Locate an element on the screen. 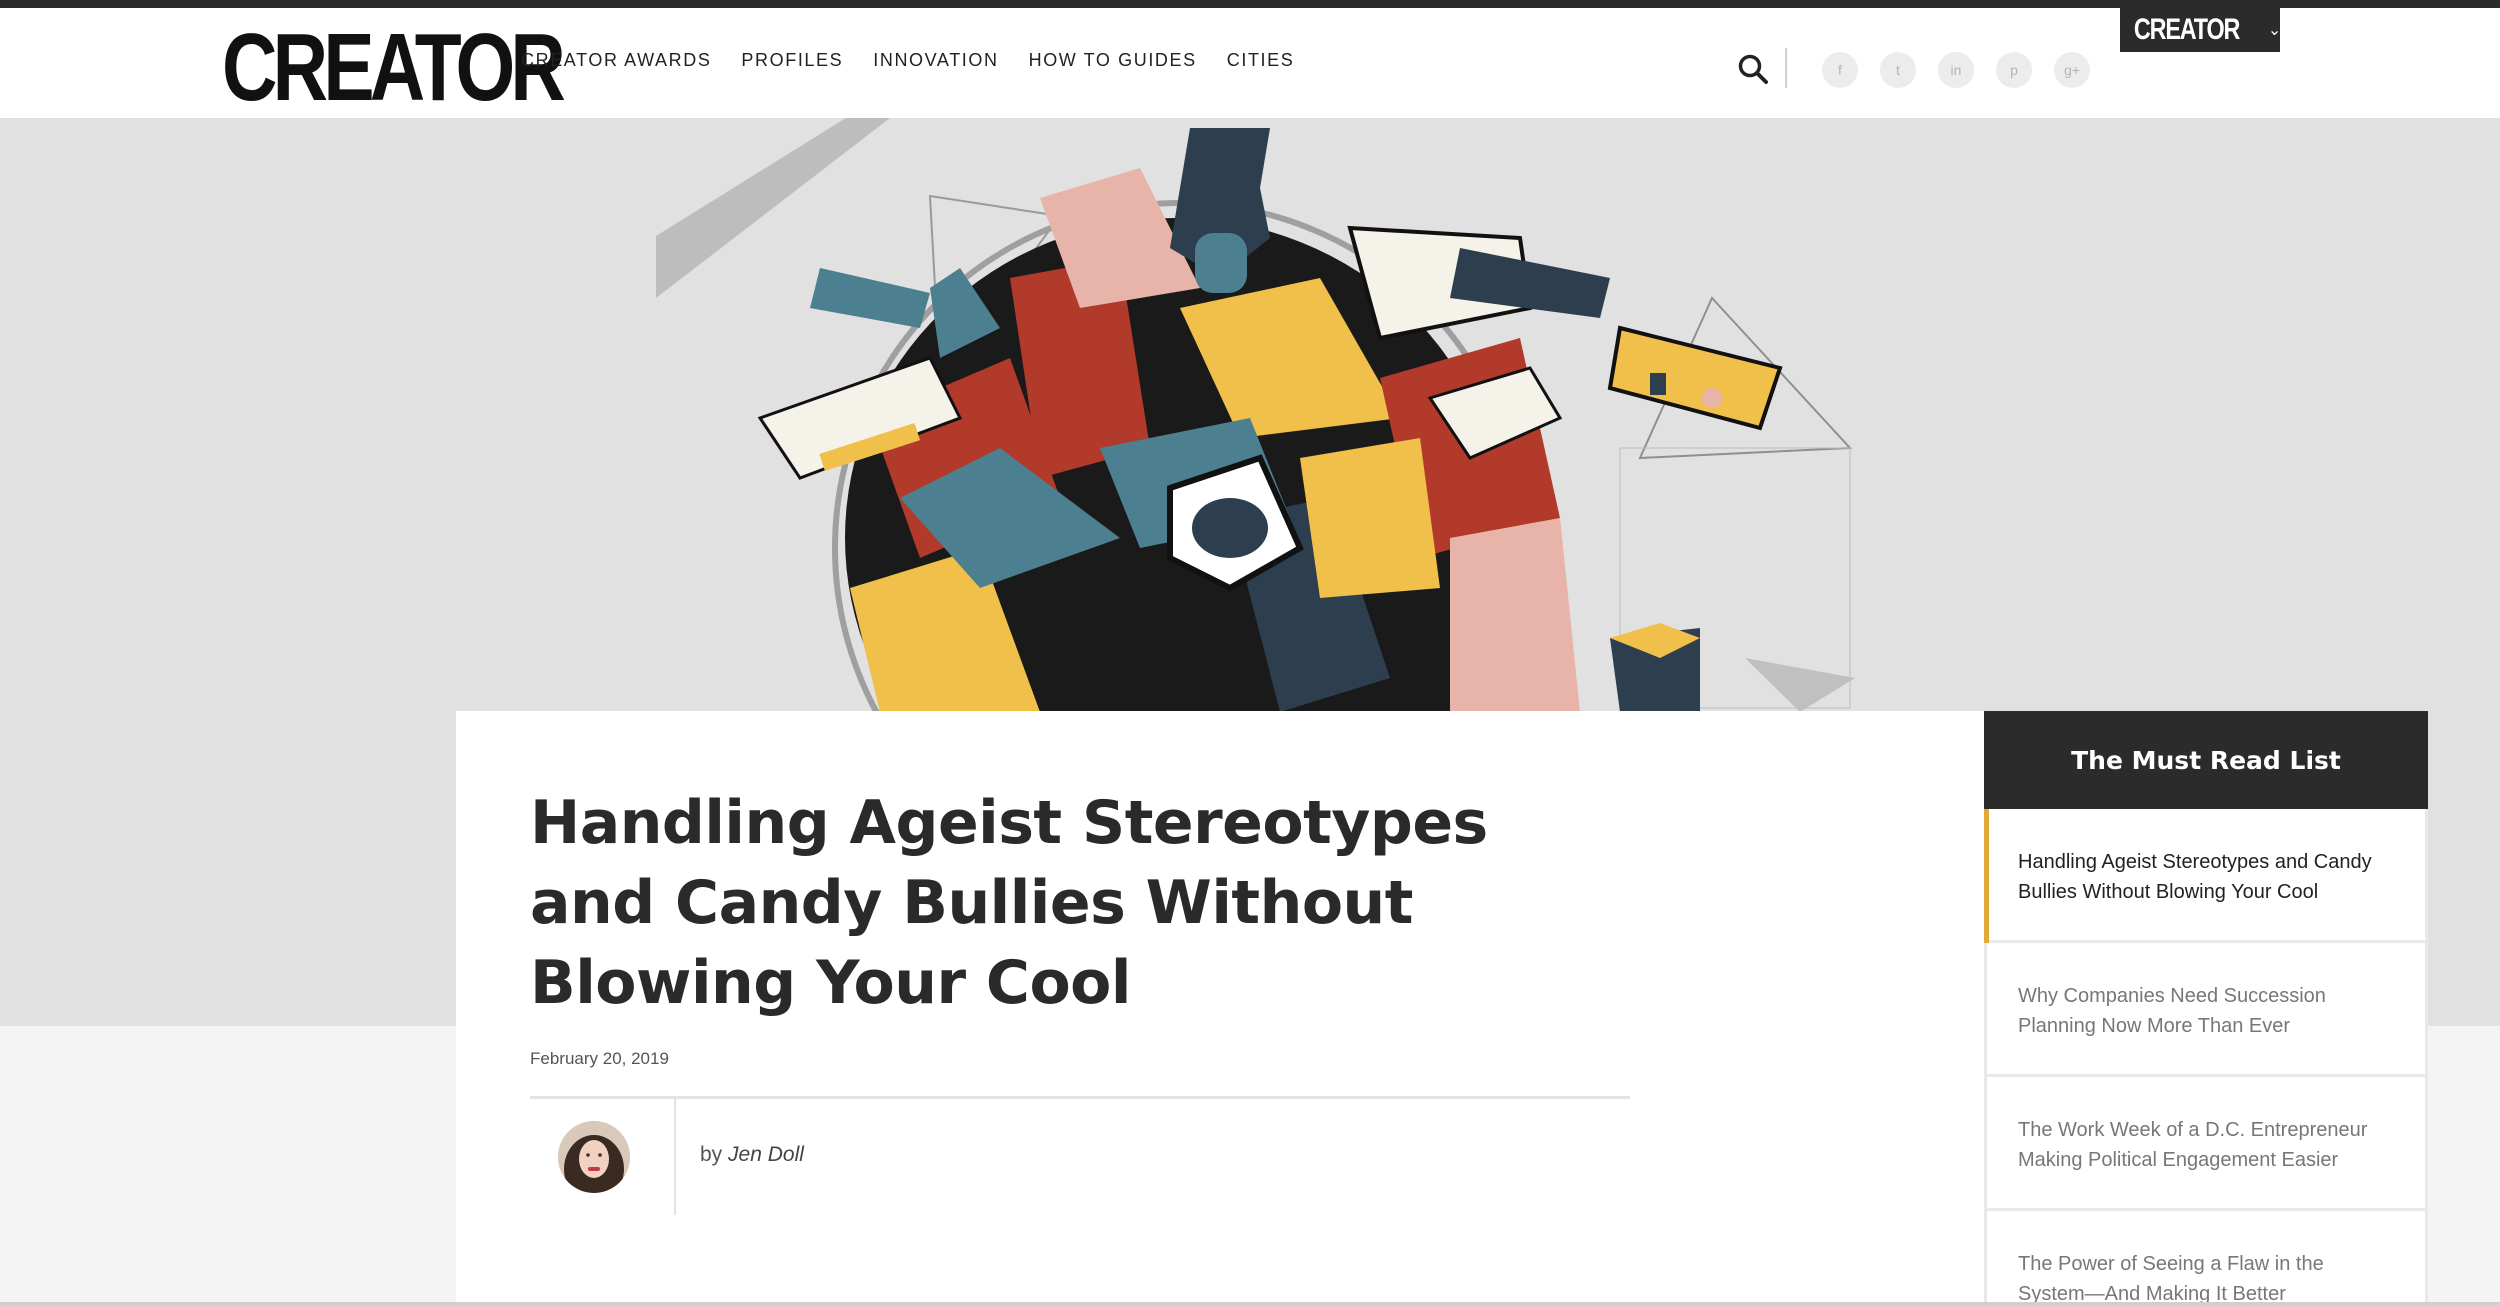 Image resolution: width=2500 pixels, height=1305 pixels. author-avatar is located at coordinates (594, 1157).